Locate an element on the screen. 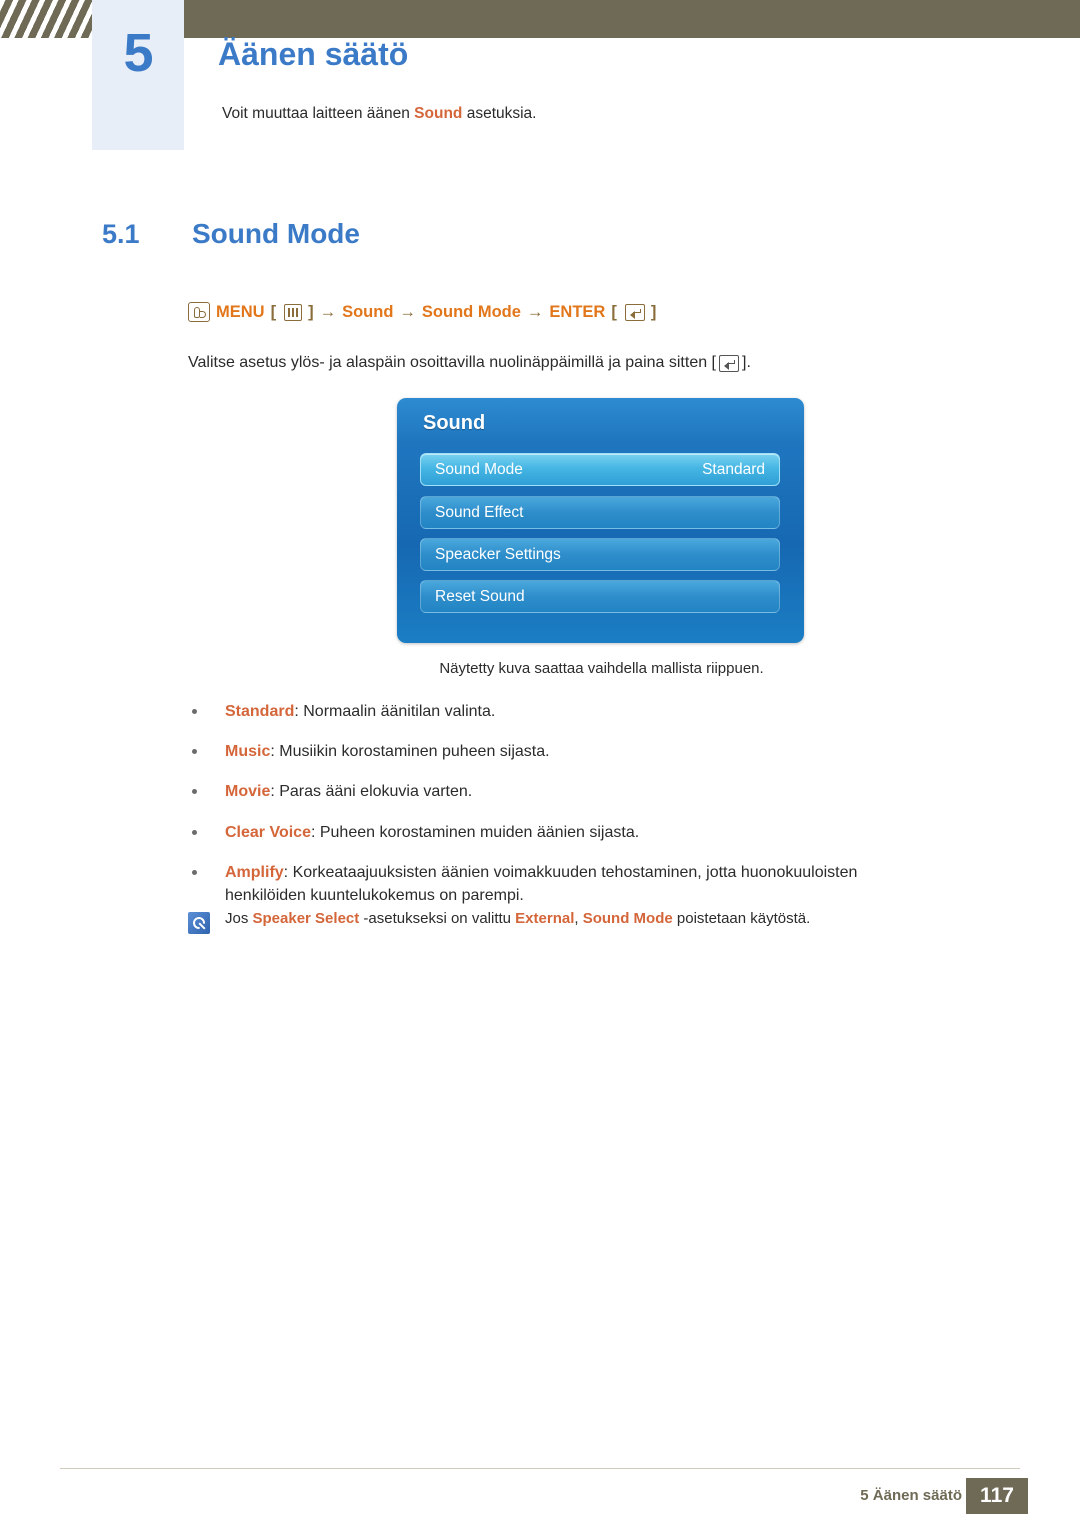 Image resolution: width=1080 pixels, height=1527 pixels. menu-path-bracket-close: ] is located at coordinates (311, 311).